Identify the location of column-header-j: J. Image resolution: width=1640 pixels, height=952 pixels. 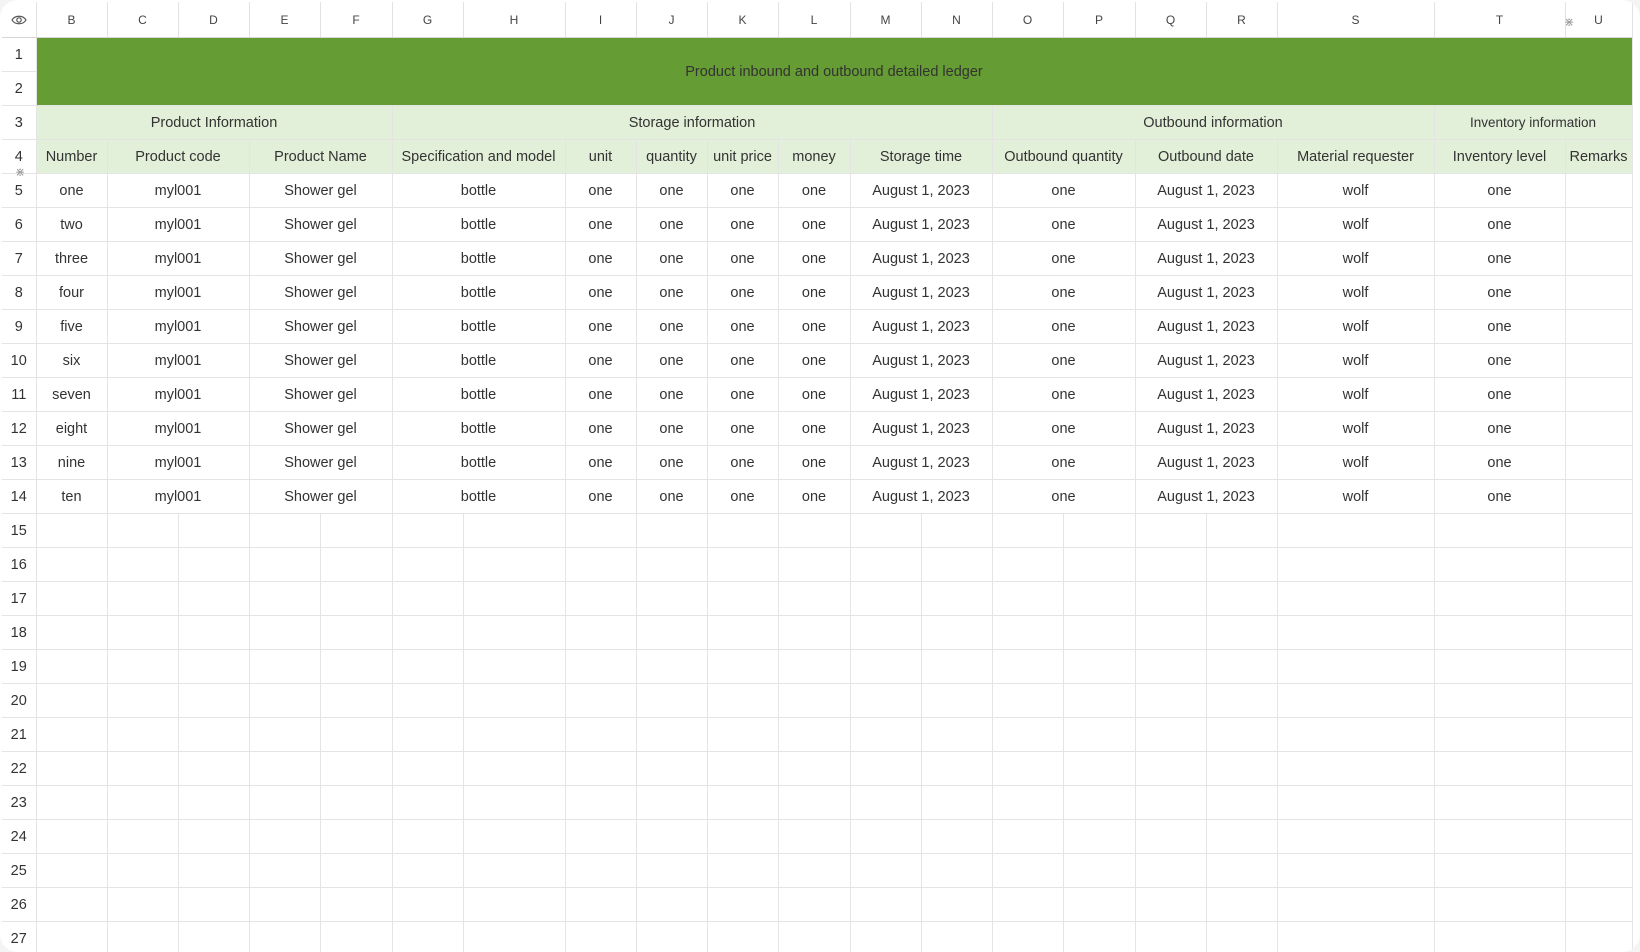
(672, 20).